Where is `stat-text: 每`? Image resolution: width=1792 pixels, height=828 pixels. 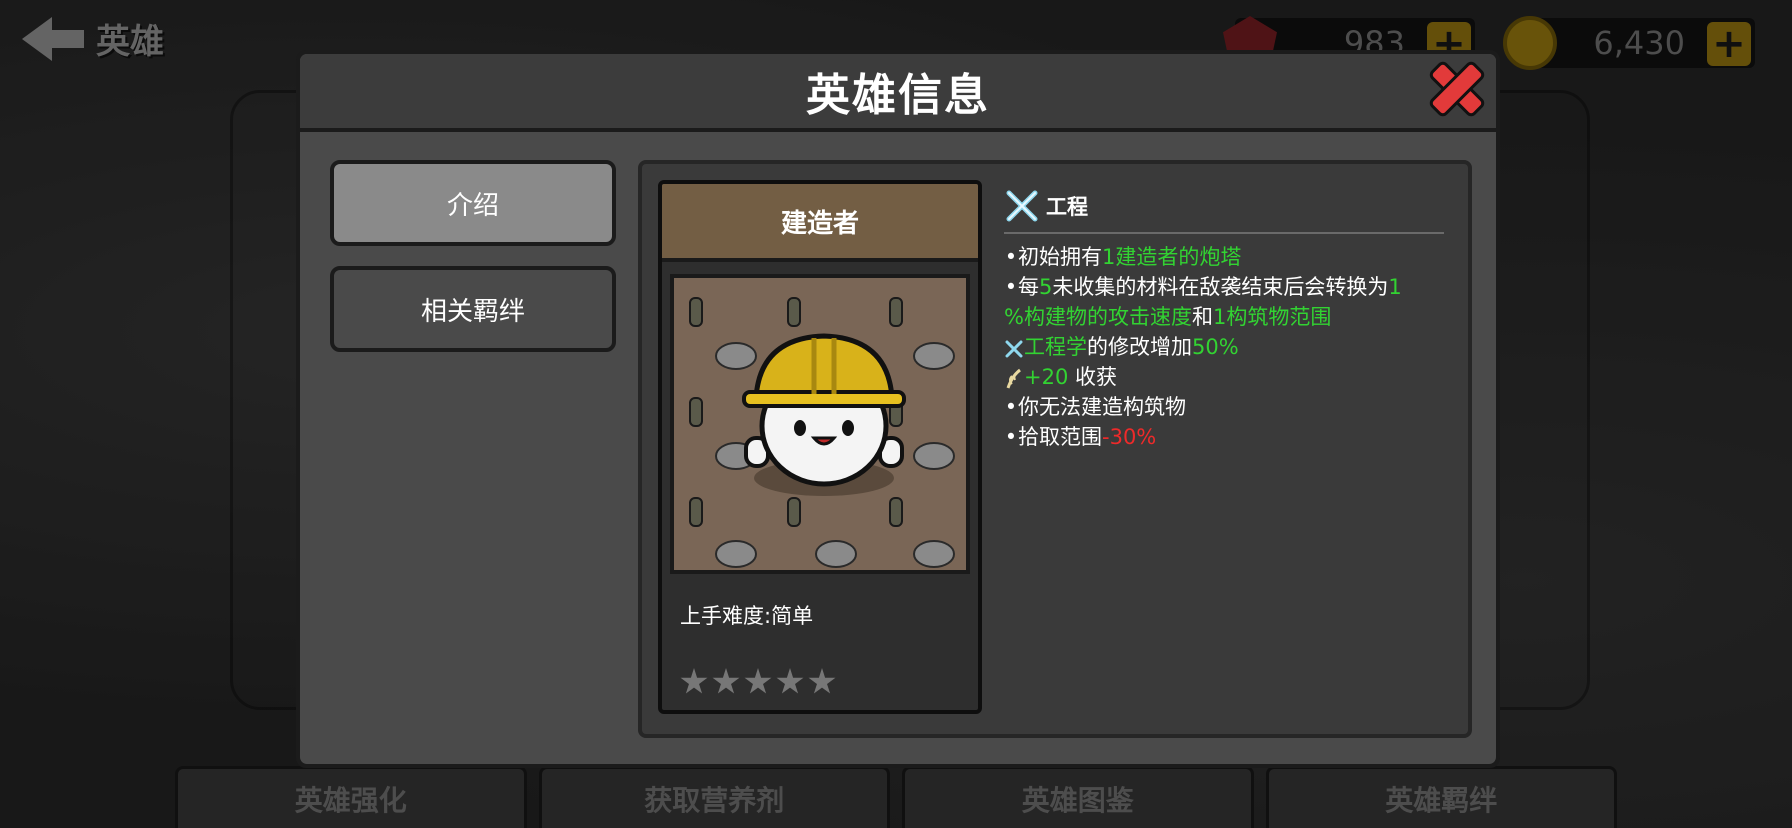
stat-text: 每 is located at coordinates (1028, 287).